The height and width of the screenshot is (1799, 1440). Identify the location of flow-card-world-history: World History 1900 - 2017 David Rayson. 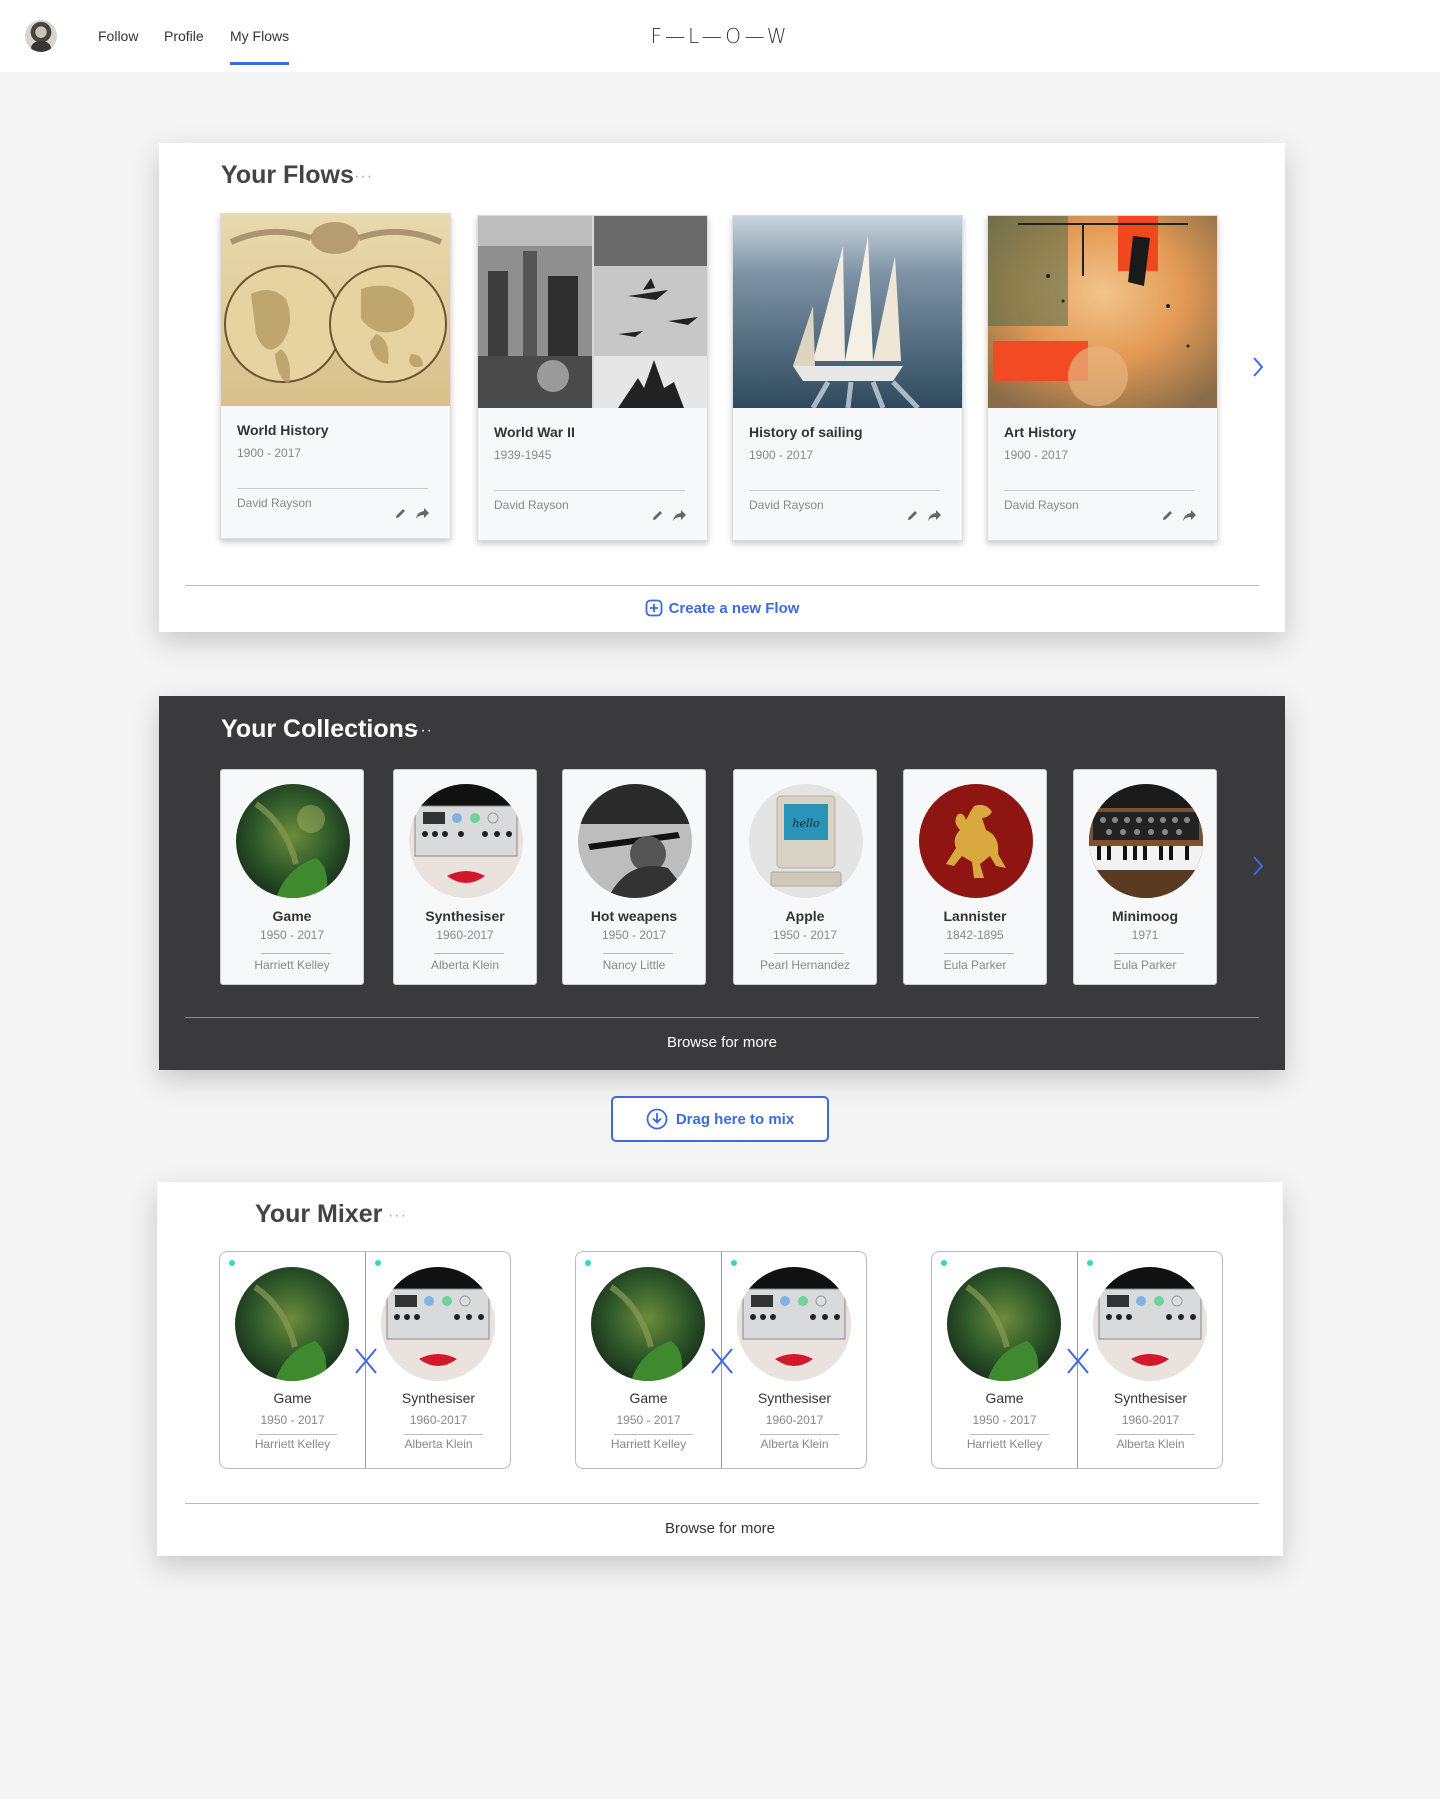
(335, 376).